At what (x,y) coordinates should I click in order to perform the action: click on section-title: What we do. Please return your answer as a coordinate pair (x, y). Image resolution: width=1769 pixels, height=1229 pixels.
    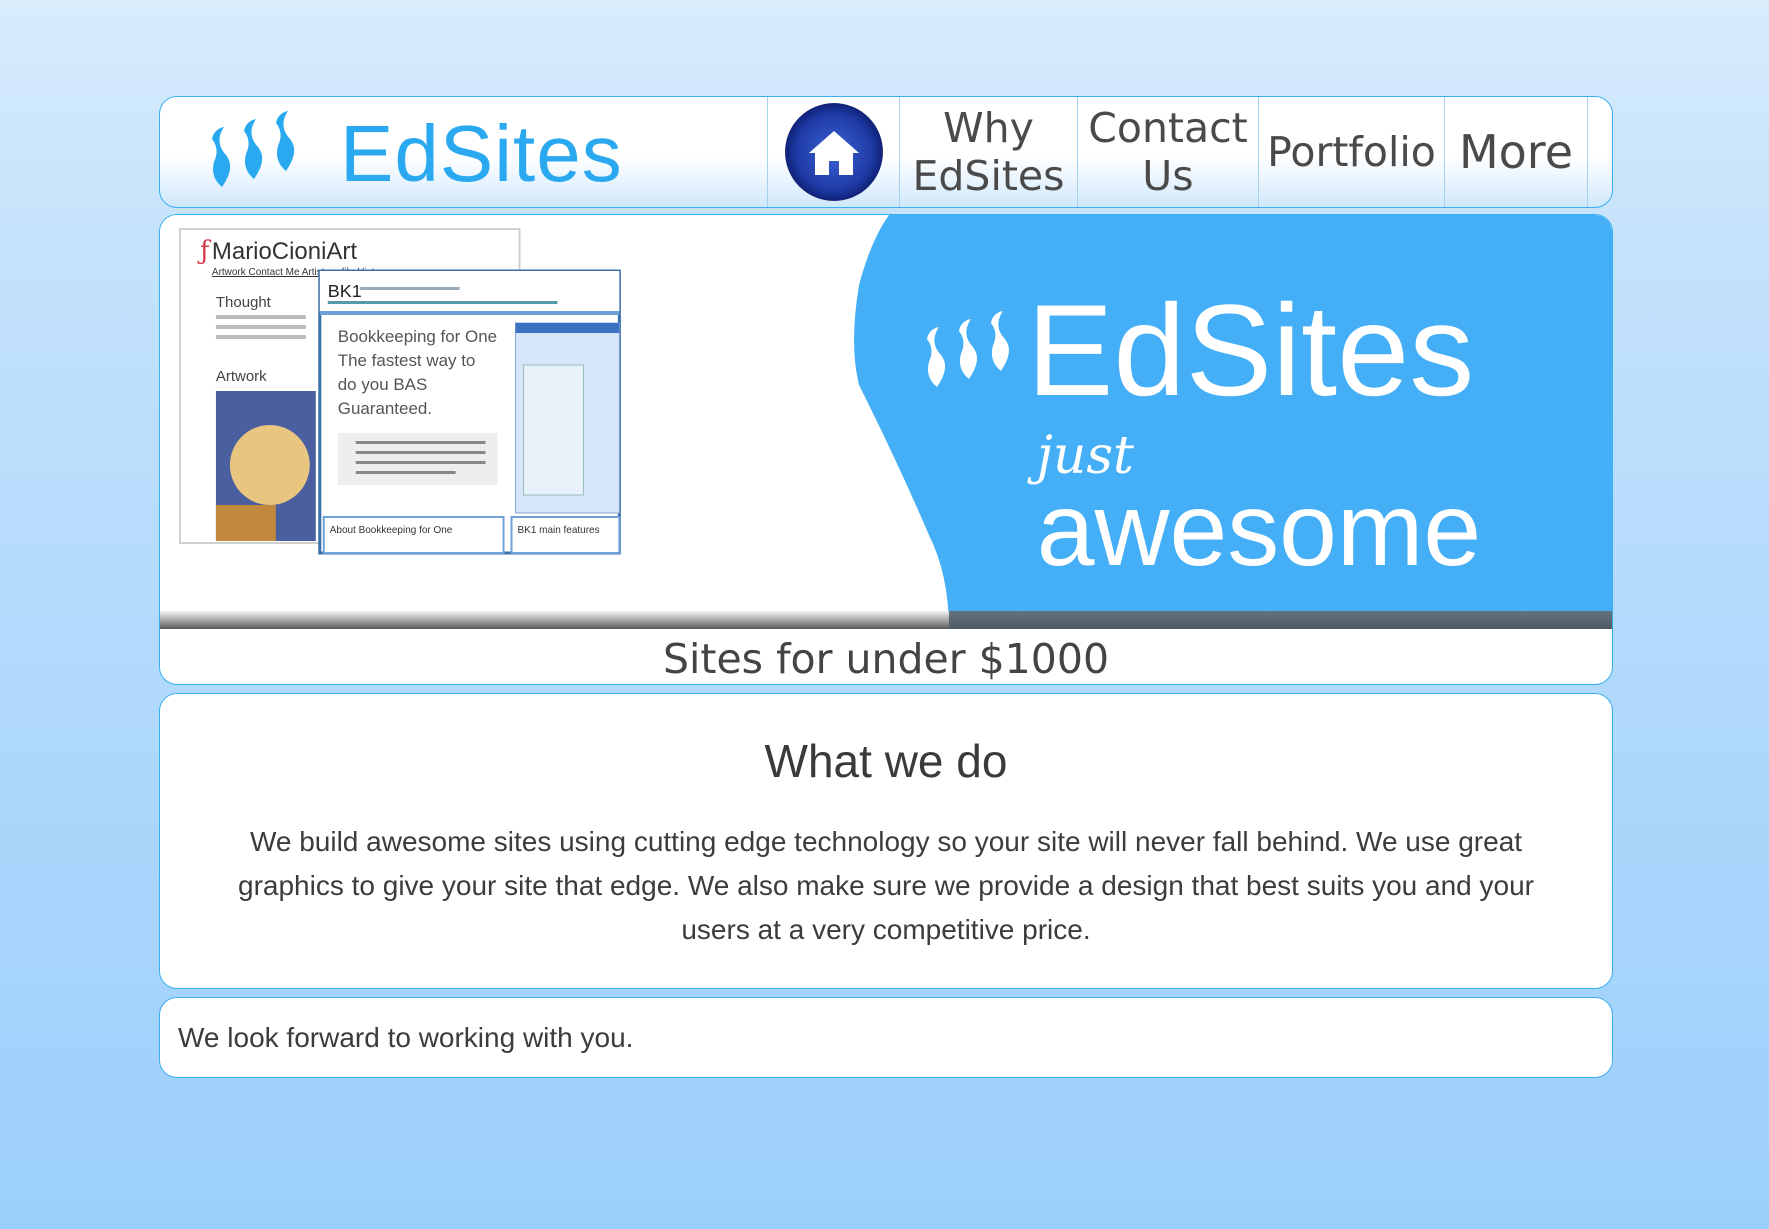
    Looking at the image, I should click on (886, 761).